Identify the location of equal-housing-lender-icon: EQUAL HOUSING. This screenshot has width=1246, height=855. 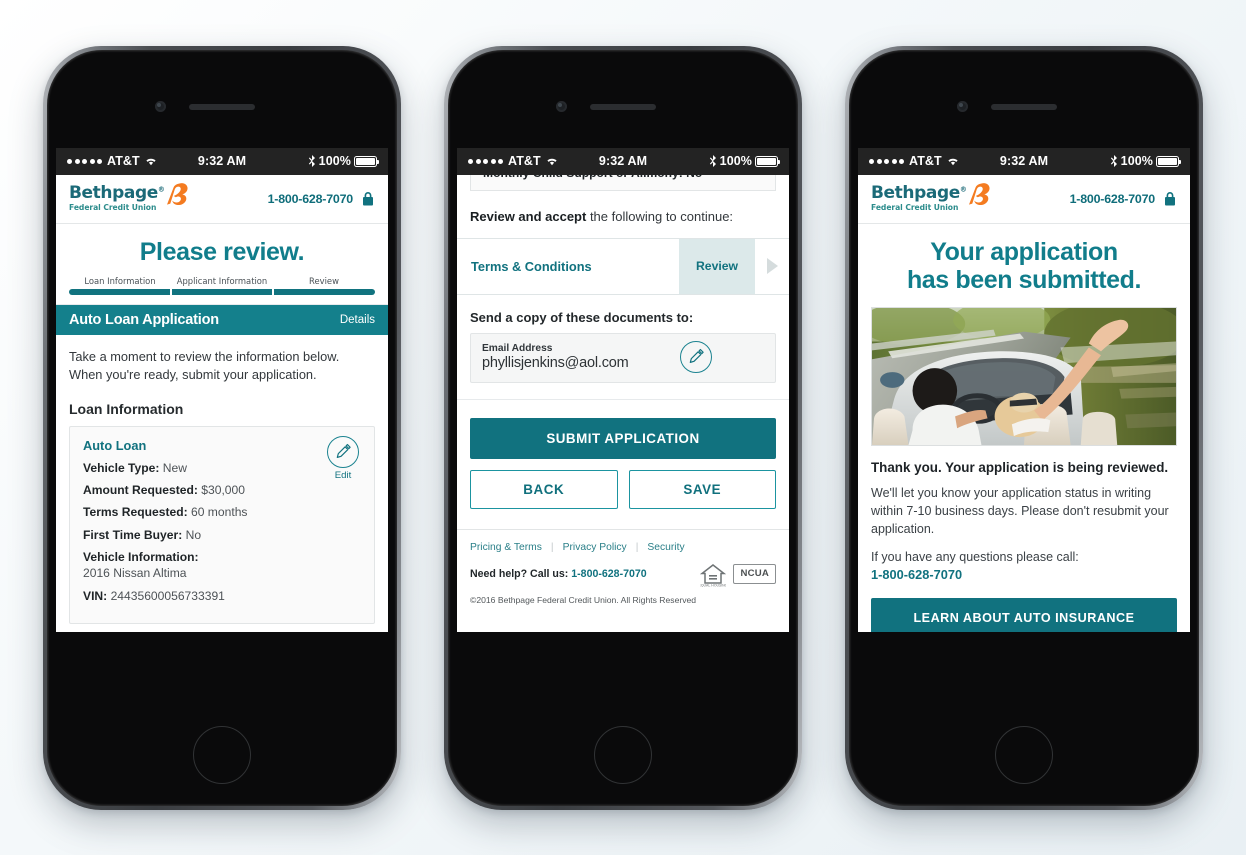
(713, 575).